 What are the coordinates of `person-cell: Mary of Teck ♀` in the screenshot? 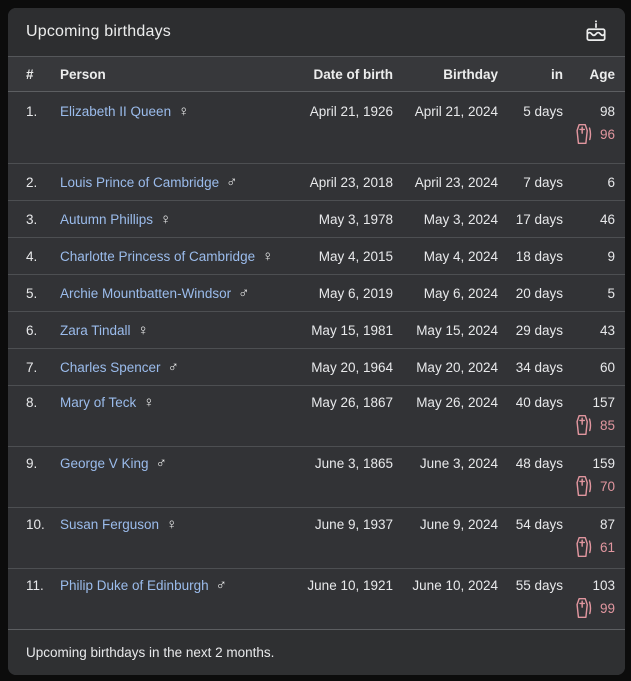 It's located at (172, 402).